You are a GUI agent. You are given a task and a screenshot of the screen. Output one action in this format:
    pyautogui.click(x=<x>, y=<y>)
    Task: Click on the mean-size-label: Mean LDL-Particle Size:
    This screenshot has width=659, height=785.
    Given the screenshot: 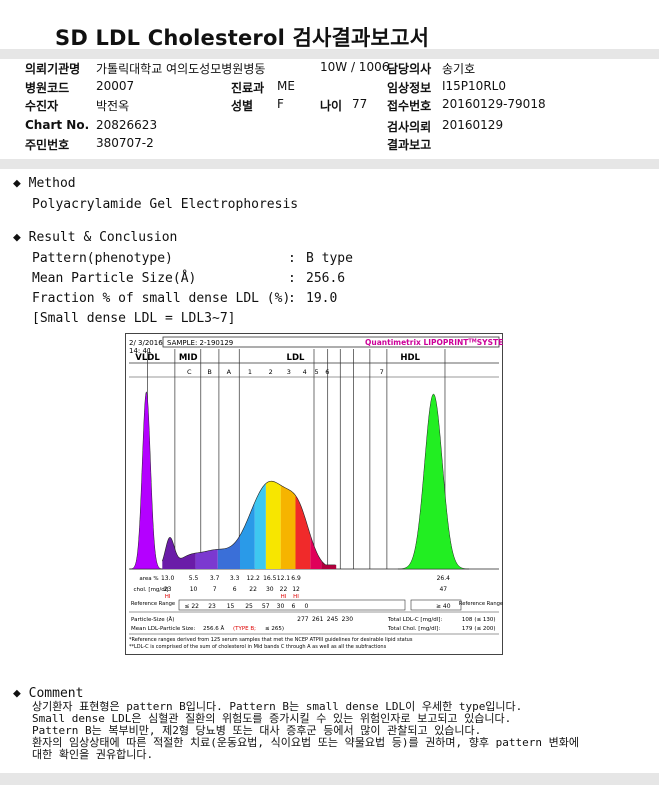 What is the action you would take?
    pyautogui.click(x=163, y=629)
    